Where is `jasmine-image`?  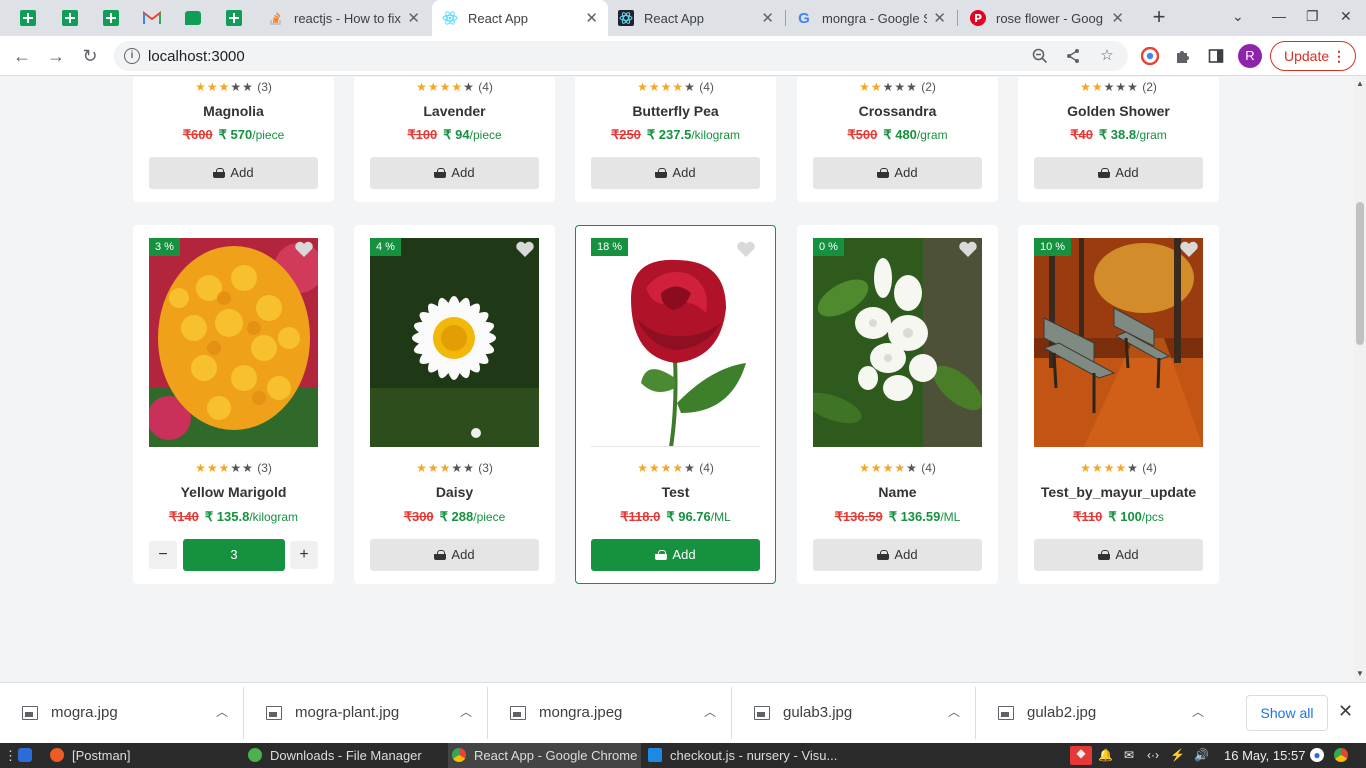 jasmine-image is located at coordinates (897, 342).